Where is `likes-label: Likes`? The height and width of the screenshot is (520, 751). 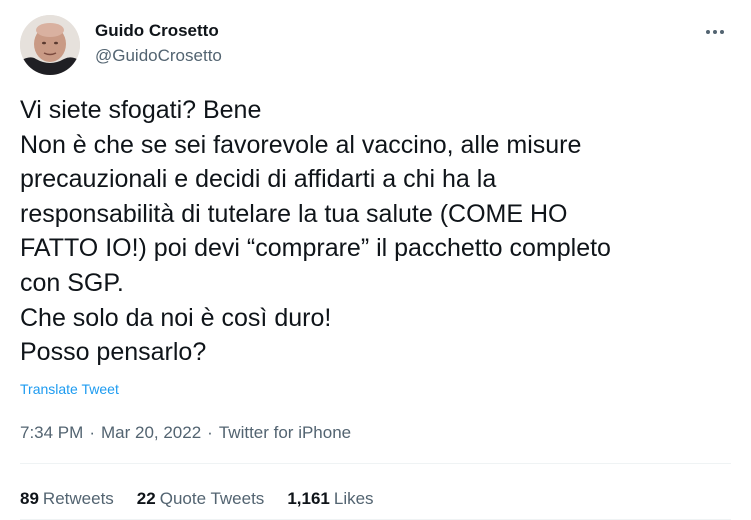 likes-label: Likes is located at coordinates (353, 498).